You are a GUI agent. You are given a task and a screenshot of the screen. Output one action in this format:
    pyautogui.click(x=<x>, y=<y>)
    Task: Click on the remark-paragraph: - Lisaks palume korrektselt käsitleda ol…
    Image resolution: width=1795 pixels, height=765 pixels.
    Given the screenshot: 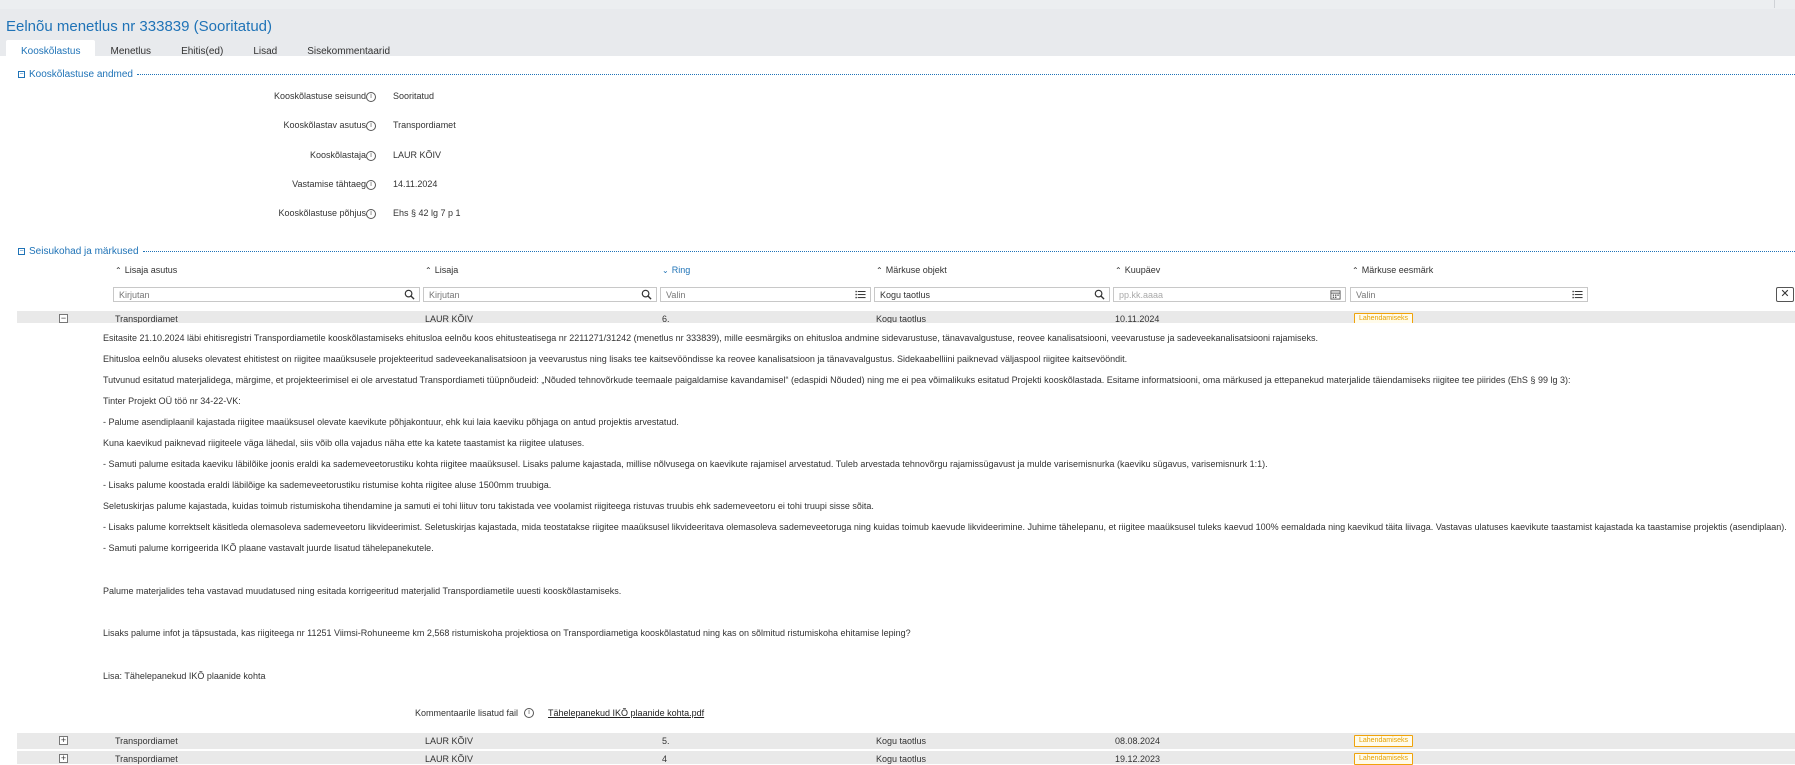 What is the action you would take?
    pyautogui.click(x=945, y=527)
    